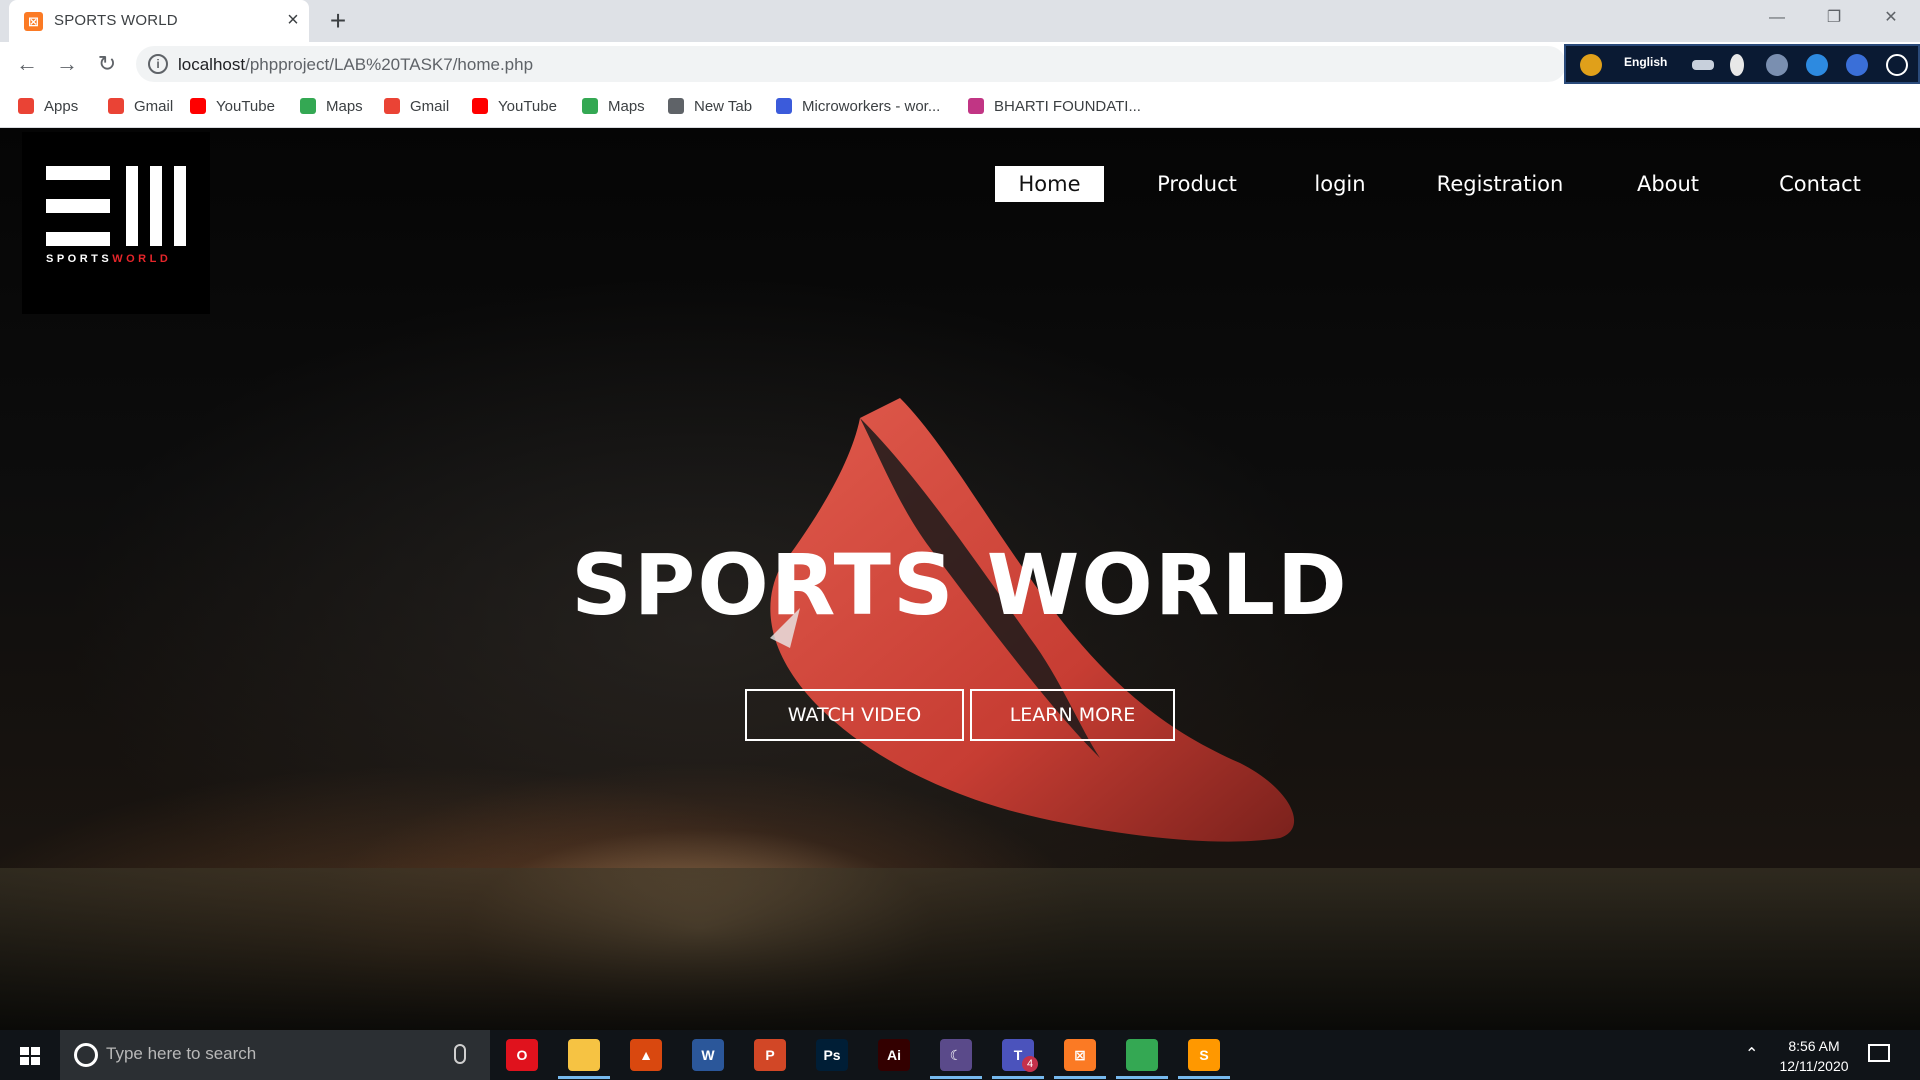 The image size is (1920, 1080). I want to click on bookmark-label: New Tab, so click(723, 106).